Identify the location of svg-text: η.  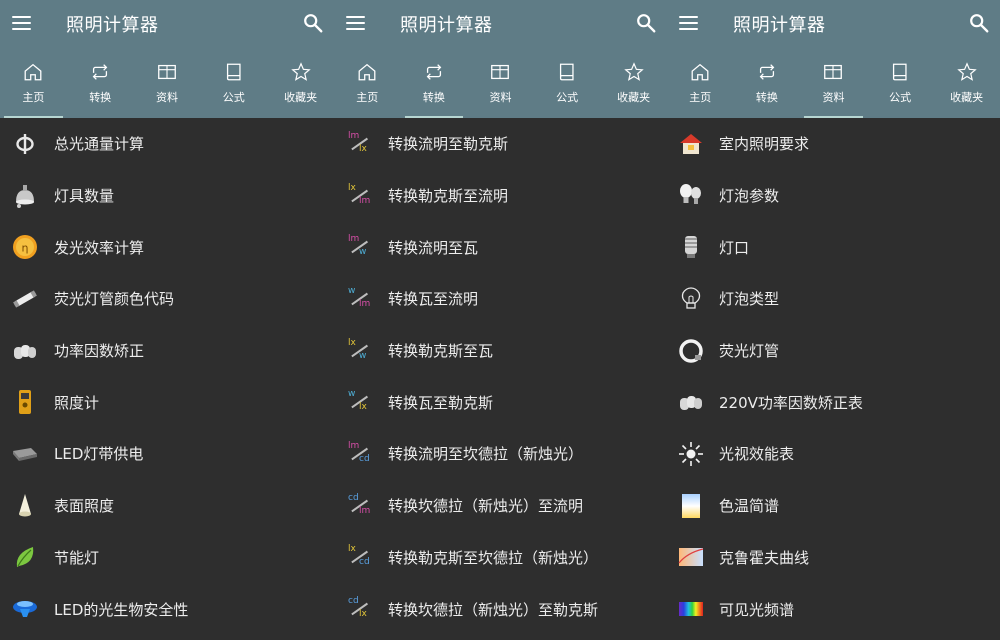
(25, 248).